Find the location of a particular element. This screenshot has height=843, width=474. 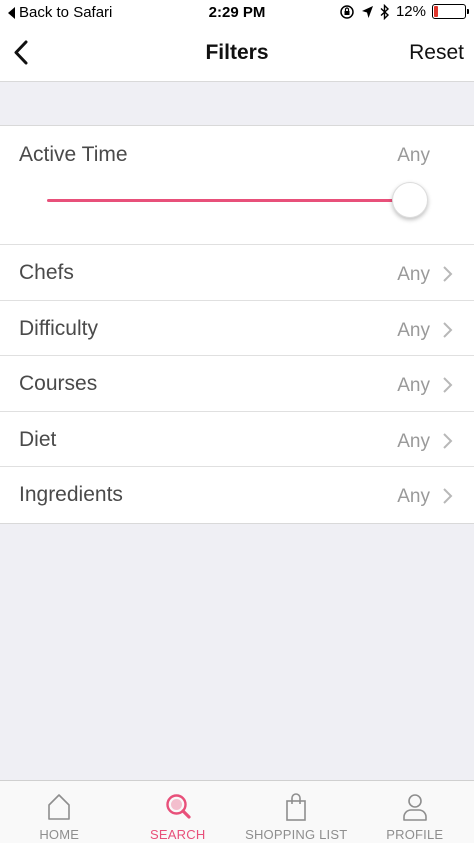

home-icon is located at coordinates (59, 807).